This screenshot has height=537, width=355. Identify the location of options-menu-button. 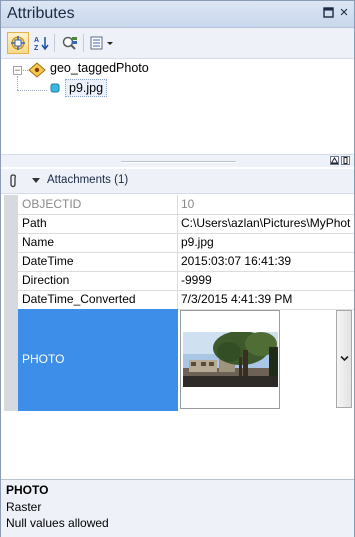
(102, 43).